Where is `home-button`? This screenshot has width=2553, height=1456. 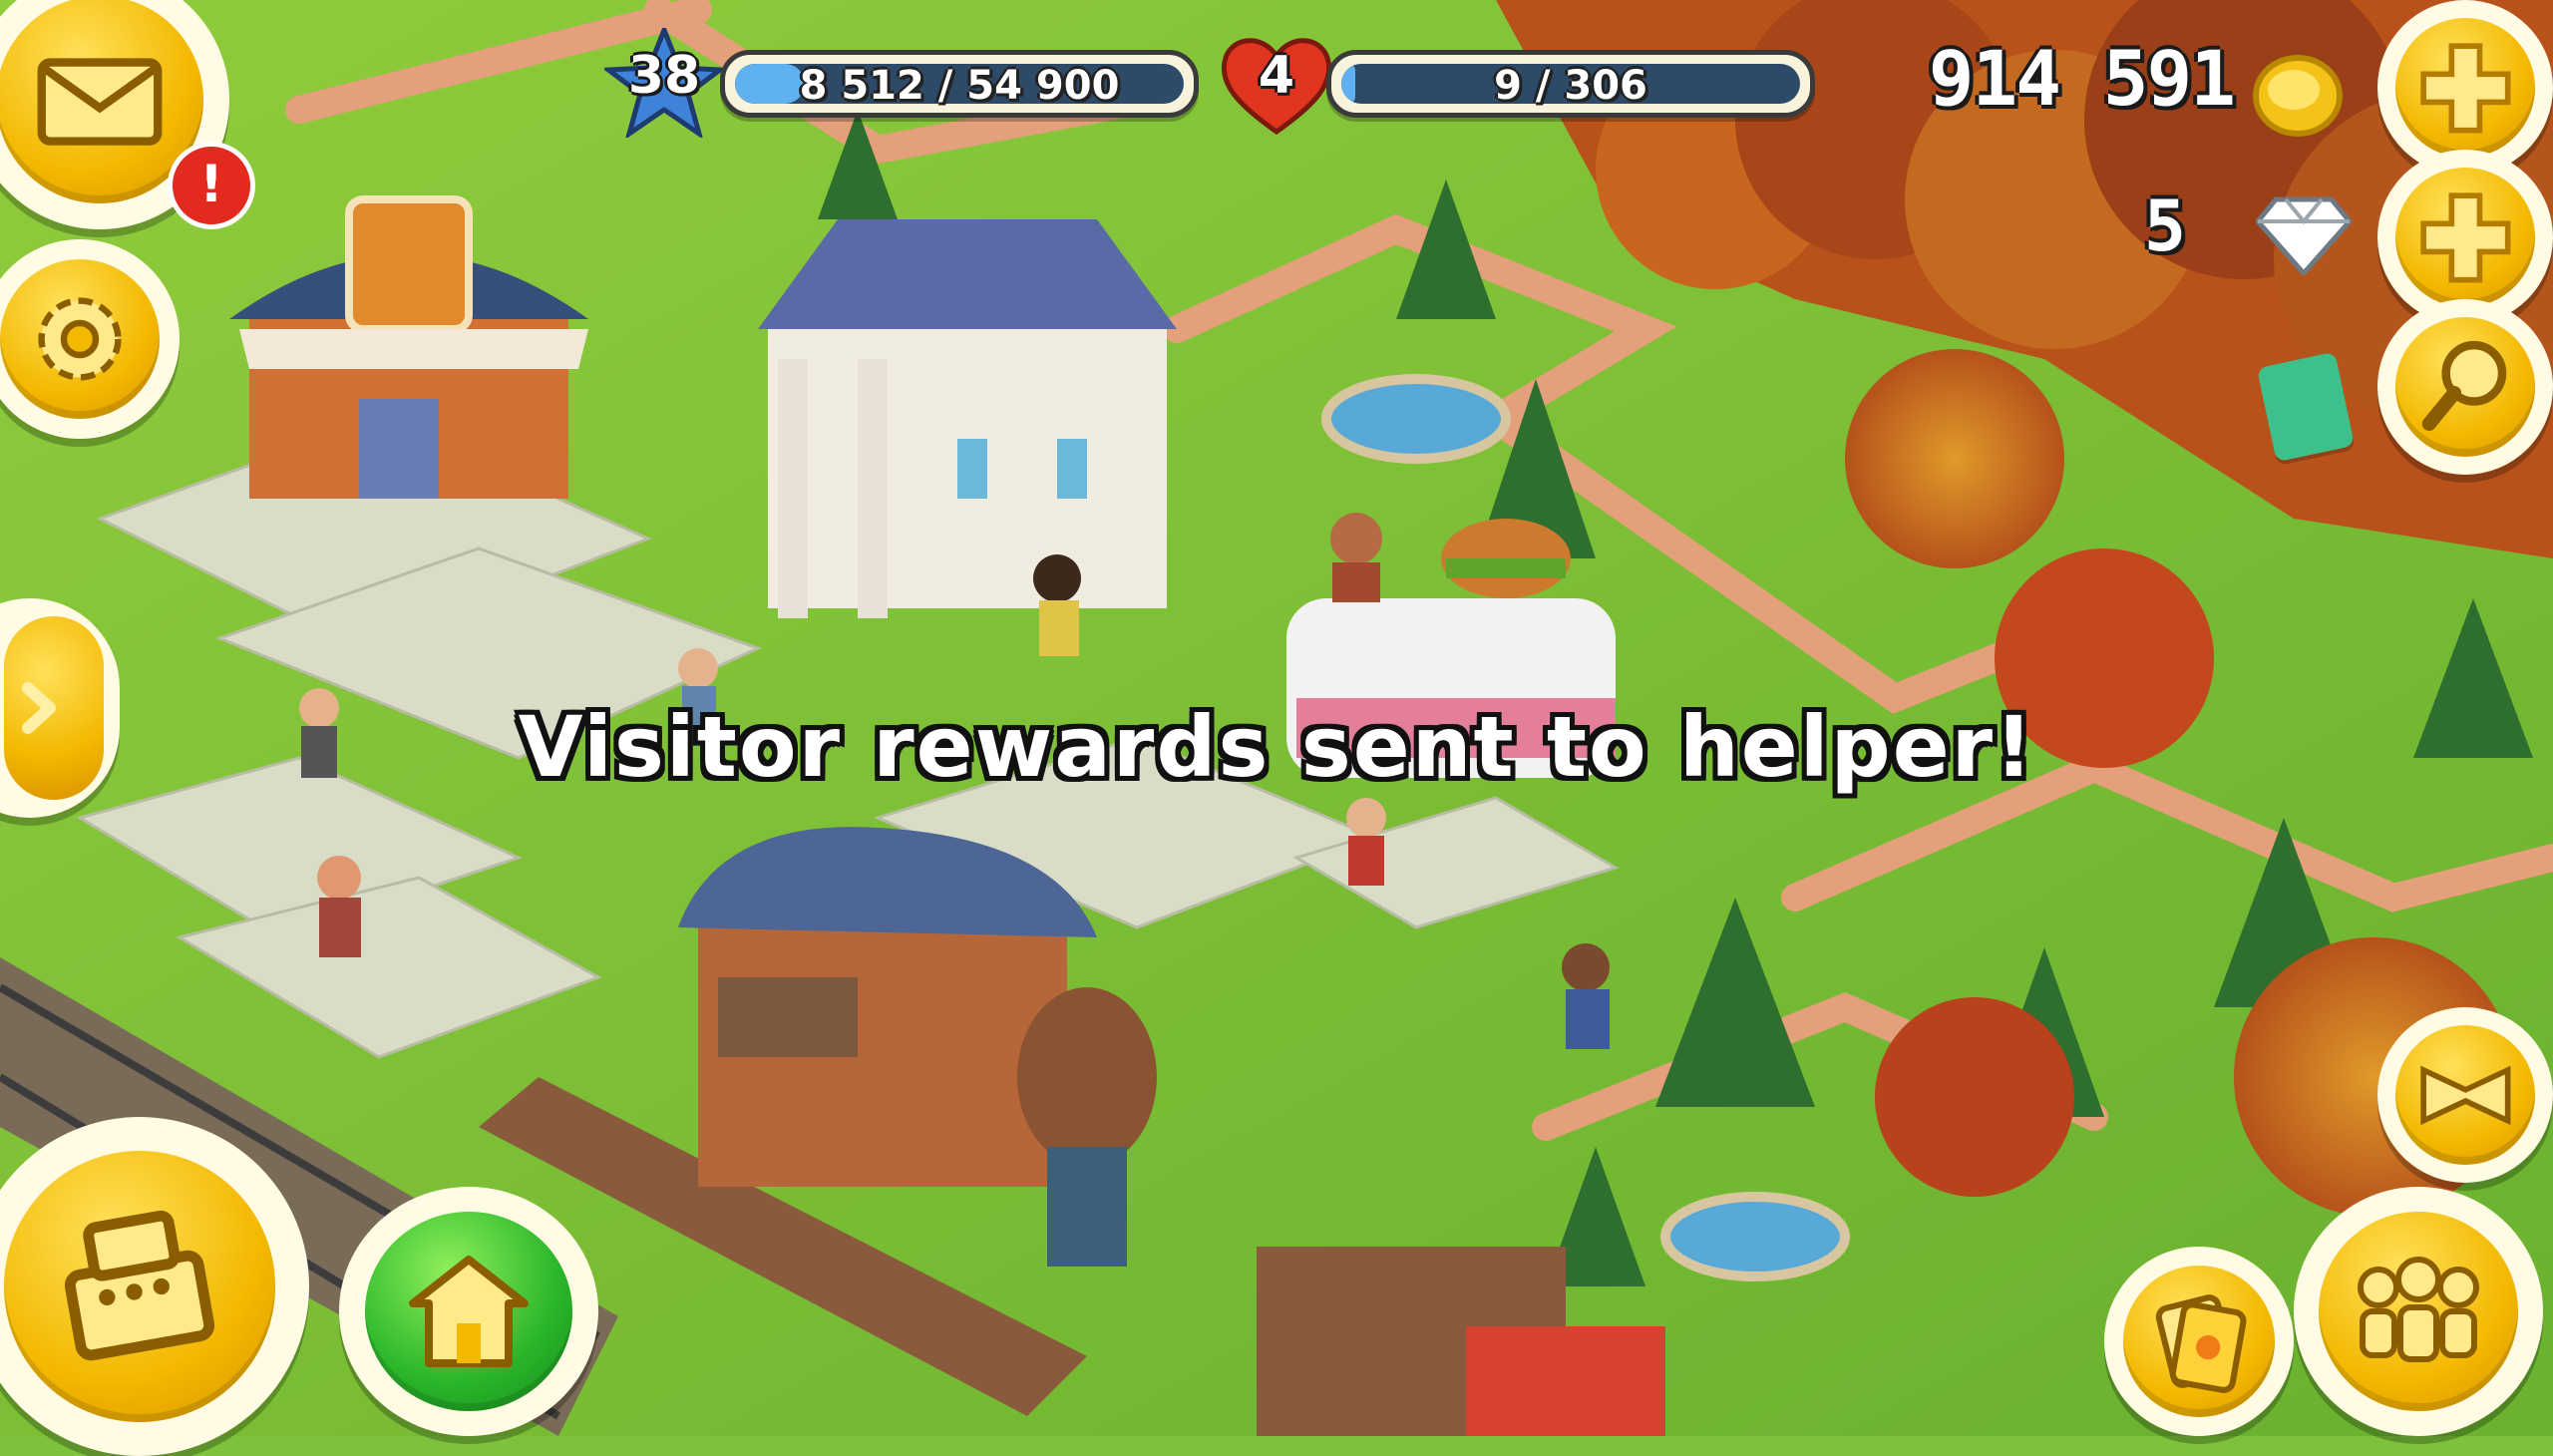
home-button is located at coordinates (469, 1311).